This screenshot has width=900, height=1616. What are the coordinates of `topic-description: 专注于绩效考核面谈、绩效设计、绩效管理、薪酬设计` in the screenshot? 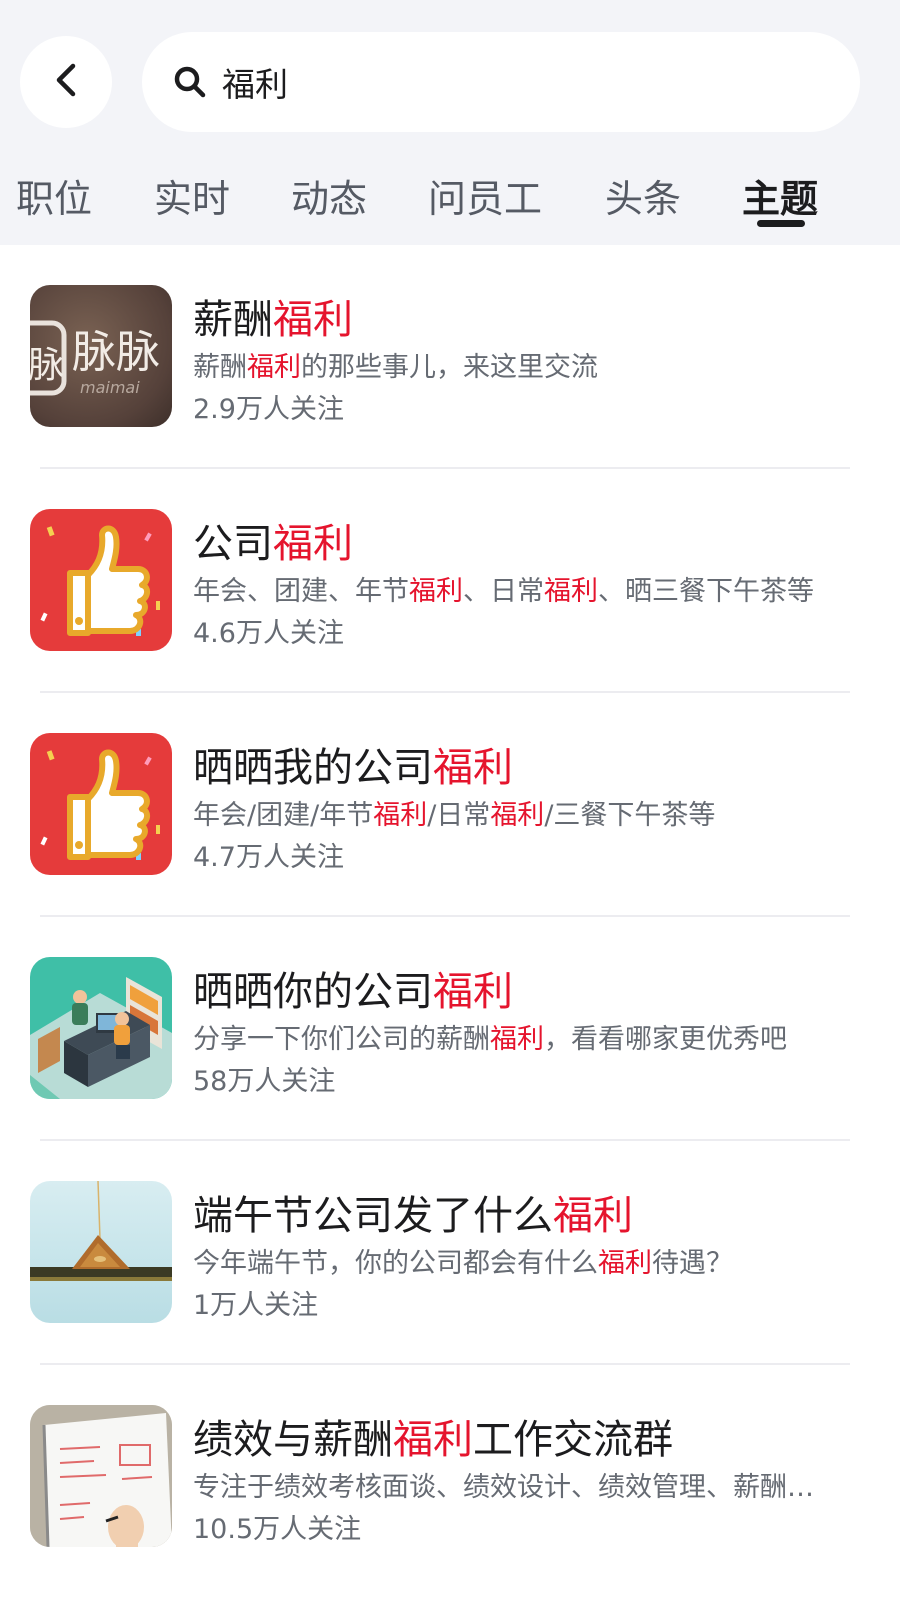 It's located at (513, 1487).